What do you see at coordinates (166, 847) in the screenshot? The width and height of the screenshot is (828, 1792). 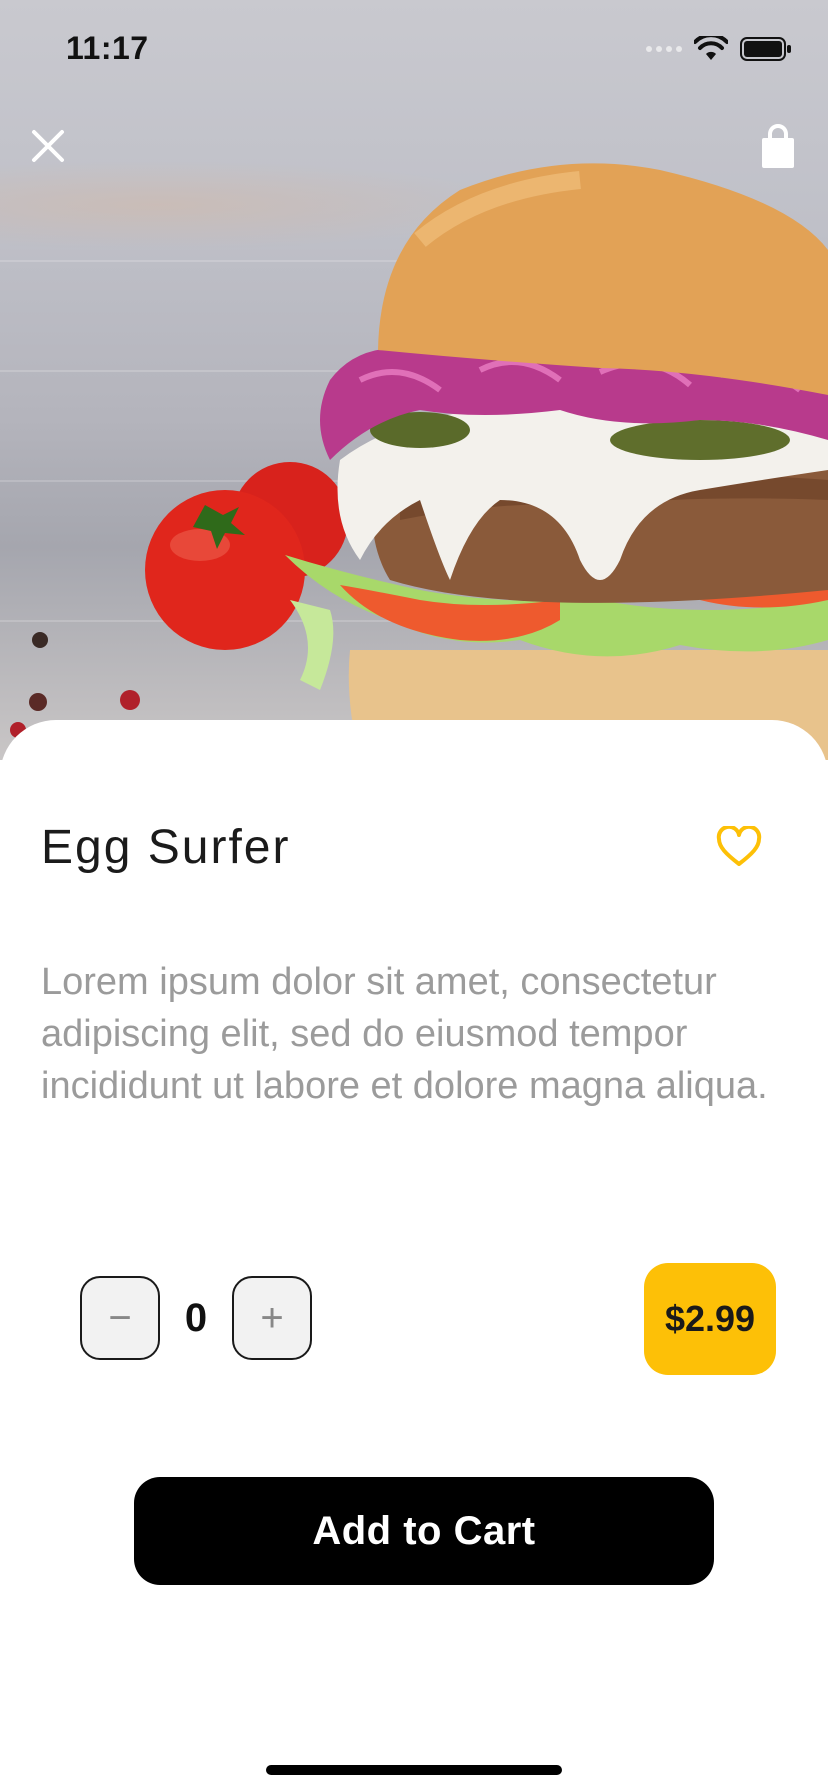 I see `product-title: Egg Surfer` at bounding box center [166, 847].